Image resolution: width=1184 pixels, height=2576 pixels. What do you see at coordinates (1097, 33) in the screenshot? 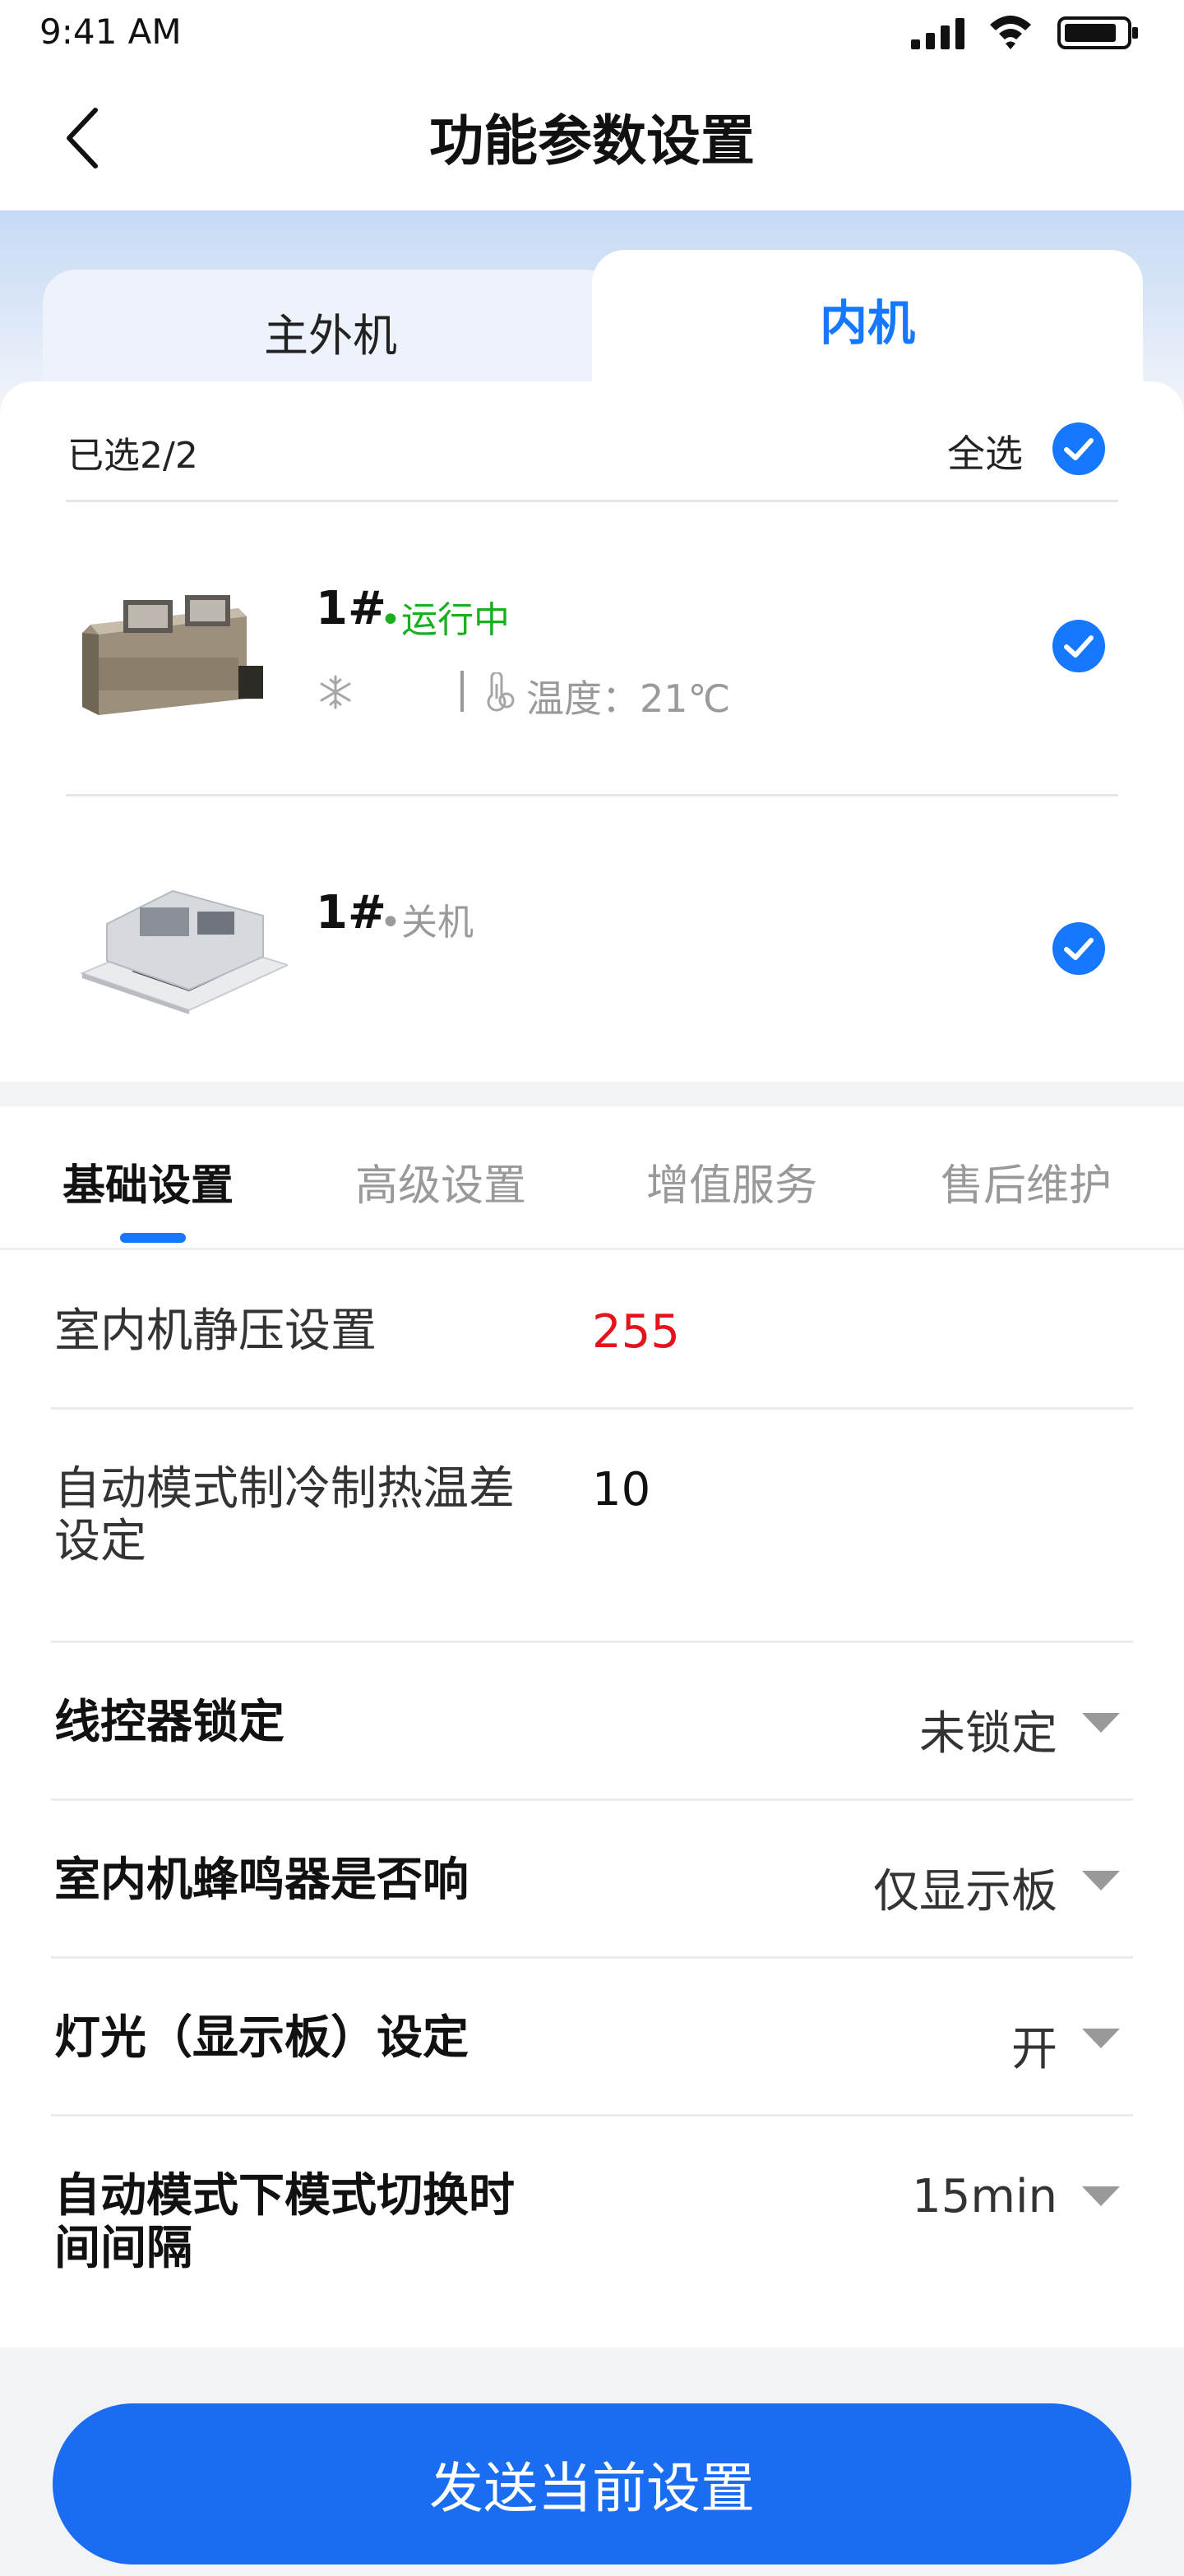
I see `battery-icon` at bounding box center [1097, 33].